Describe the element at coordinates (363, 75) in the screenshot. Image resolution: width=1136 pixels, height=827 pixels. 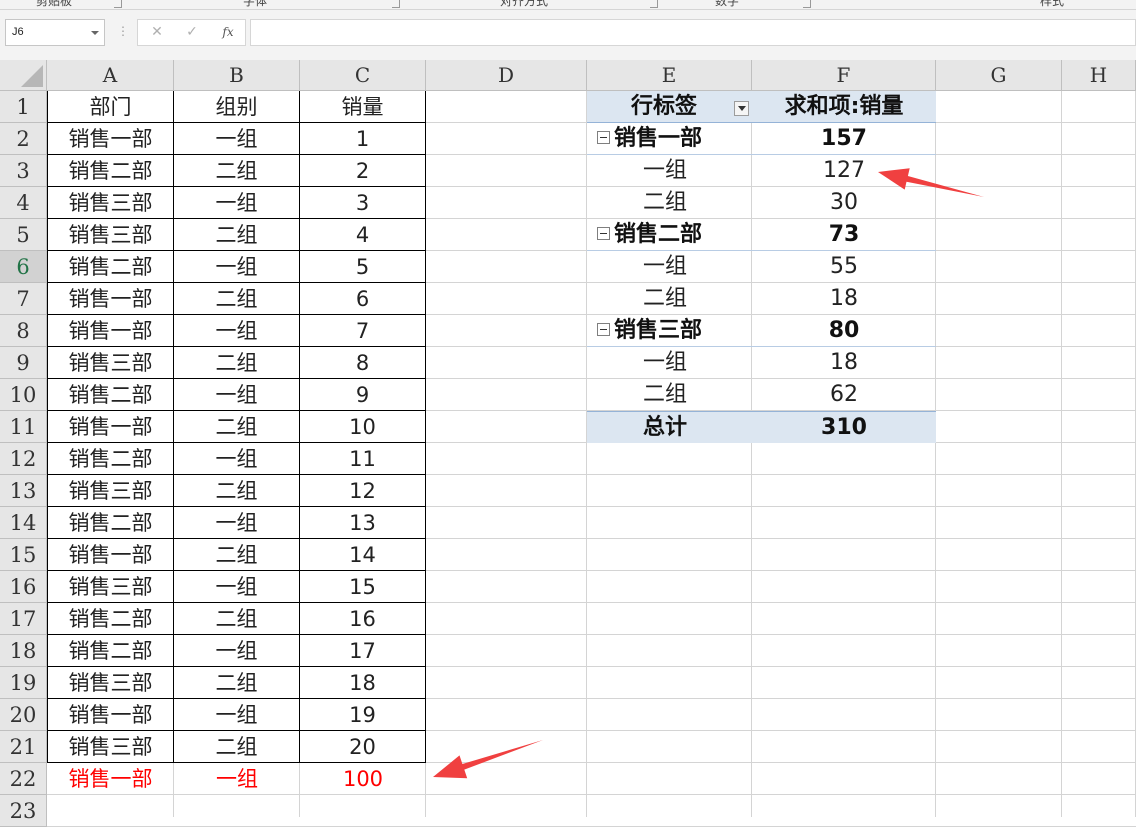
I see `column-header-c: C` at that location.